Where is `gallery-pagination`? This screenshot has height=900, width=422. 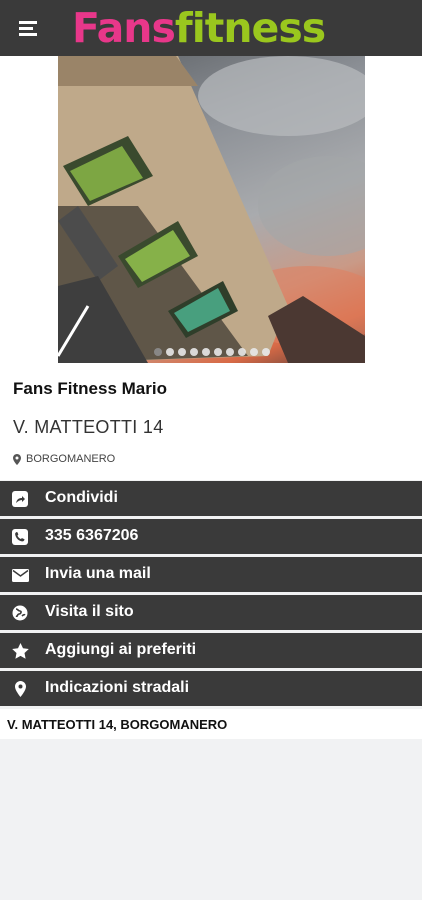
gallery-pagination is located at coordinates (212, 352).